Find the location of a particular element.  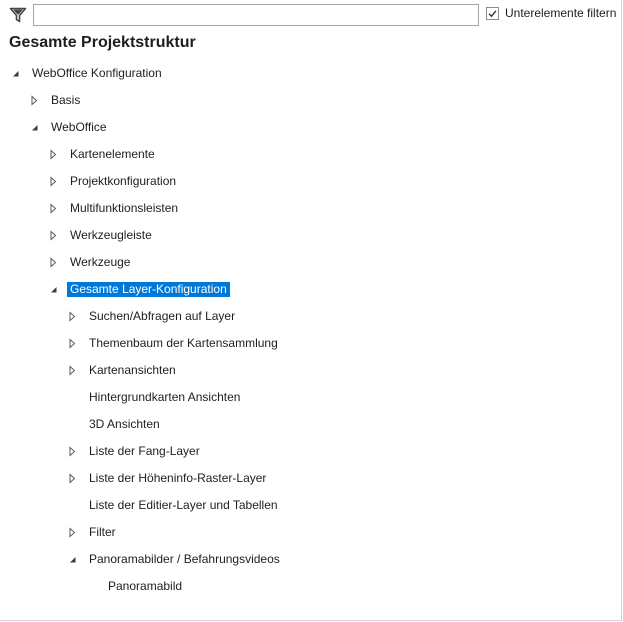

tree-node: Panoramabilder / Befahrungsvideos is located at coordinates (175, 559).